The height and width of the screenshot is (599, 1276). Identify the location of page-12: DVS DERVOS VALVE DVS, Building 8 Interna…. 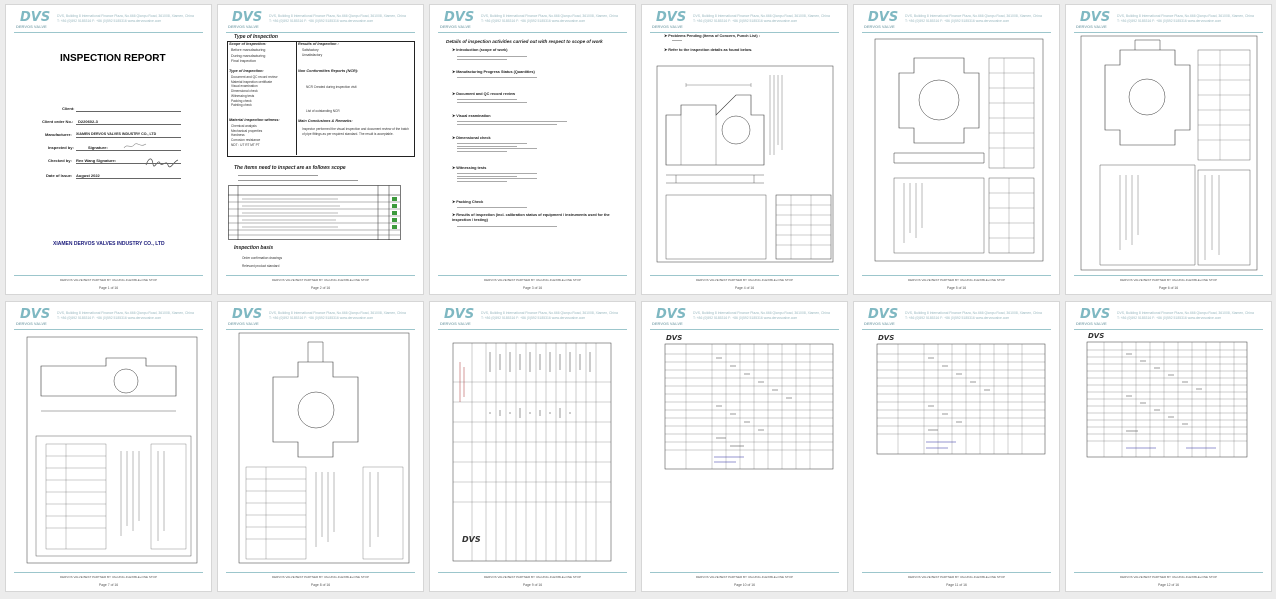
(1168, 446).